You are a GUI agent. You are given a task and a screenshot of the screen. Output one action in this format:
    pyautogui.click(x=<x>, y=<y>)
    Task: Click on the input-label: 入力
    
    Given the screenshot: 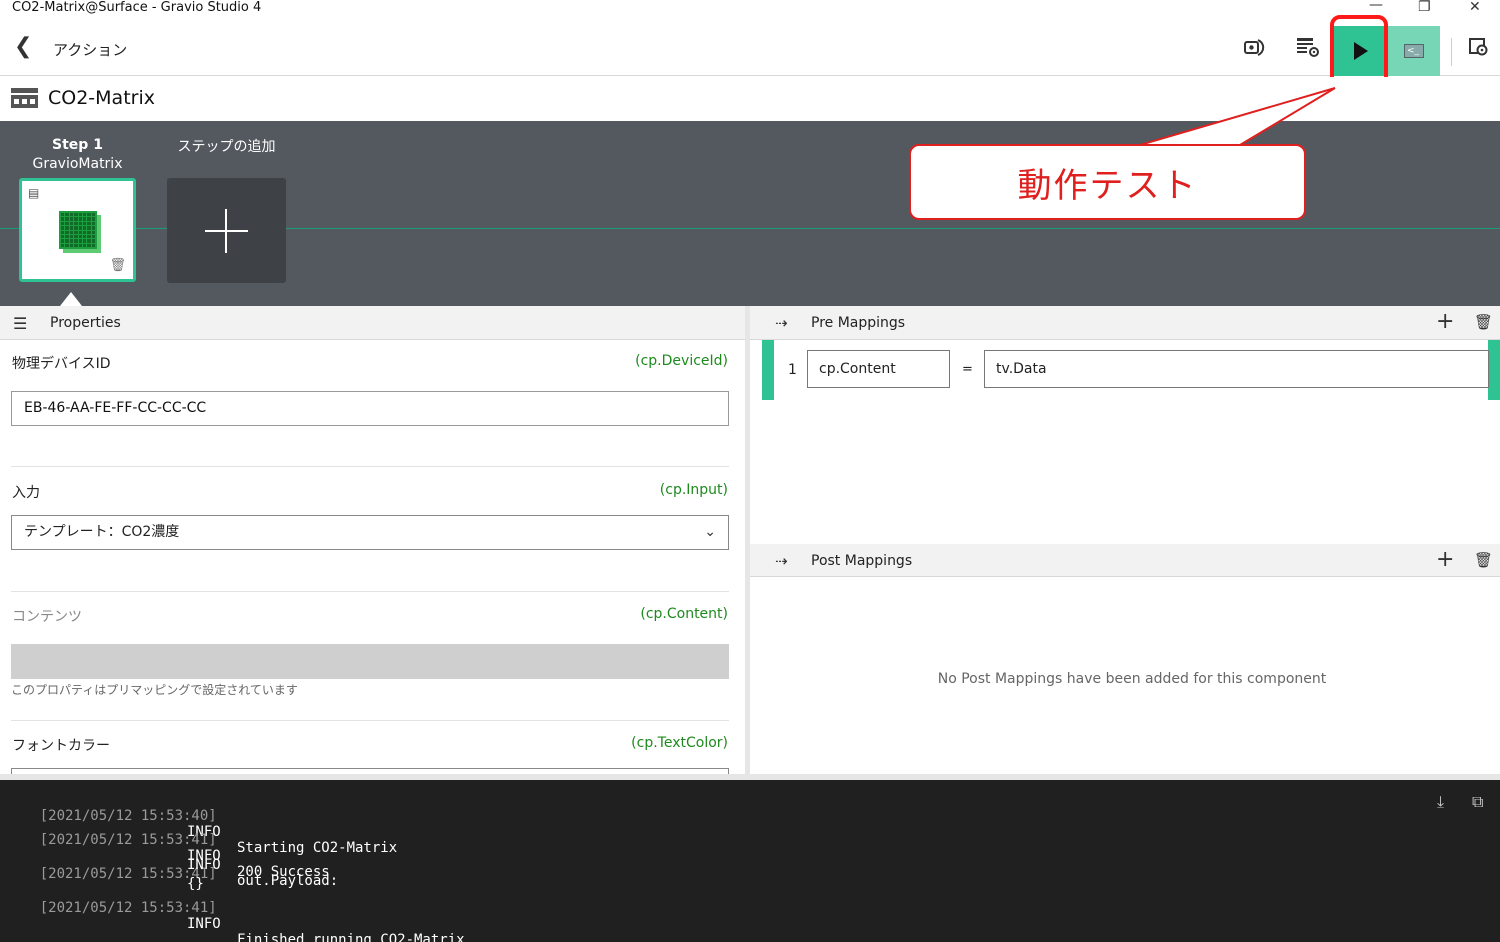 What is the action you would take?
    pyautogui.click(x=26, y=493)
    